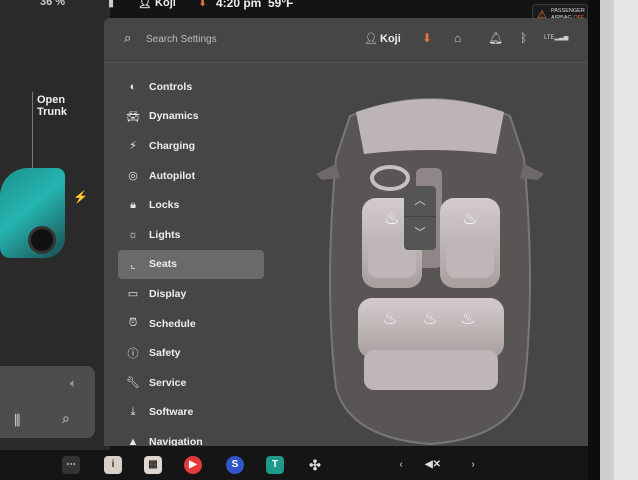  I want to click on owner-manual-icon: i, so click(113, 465).